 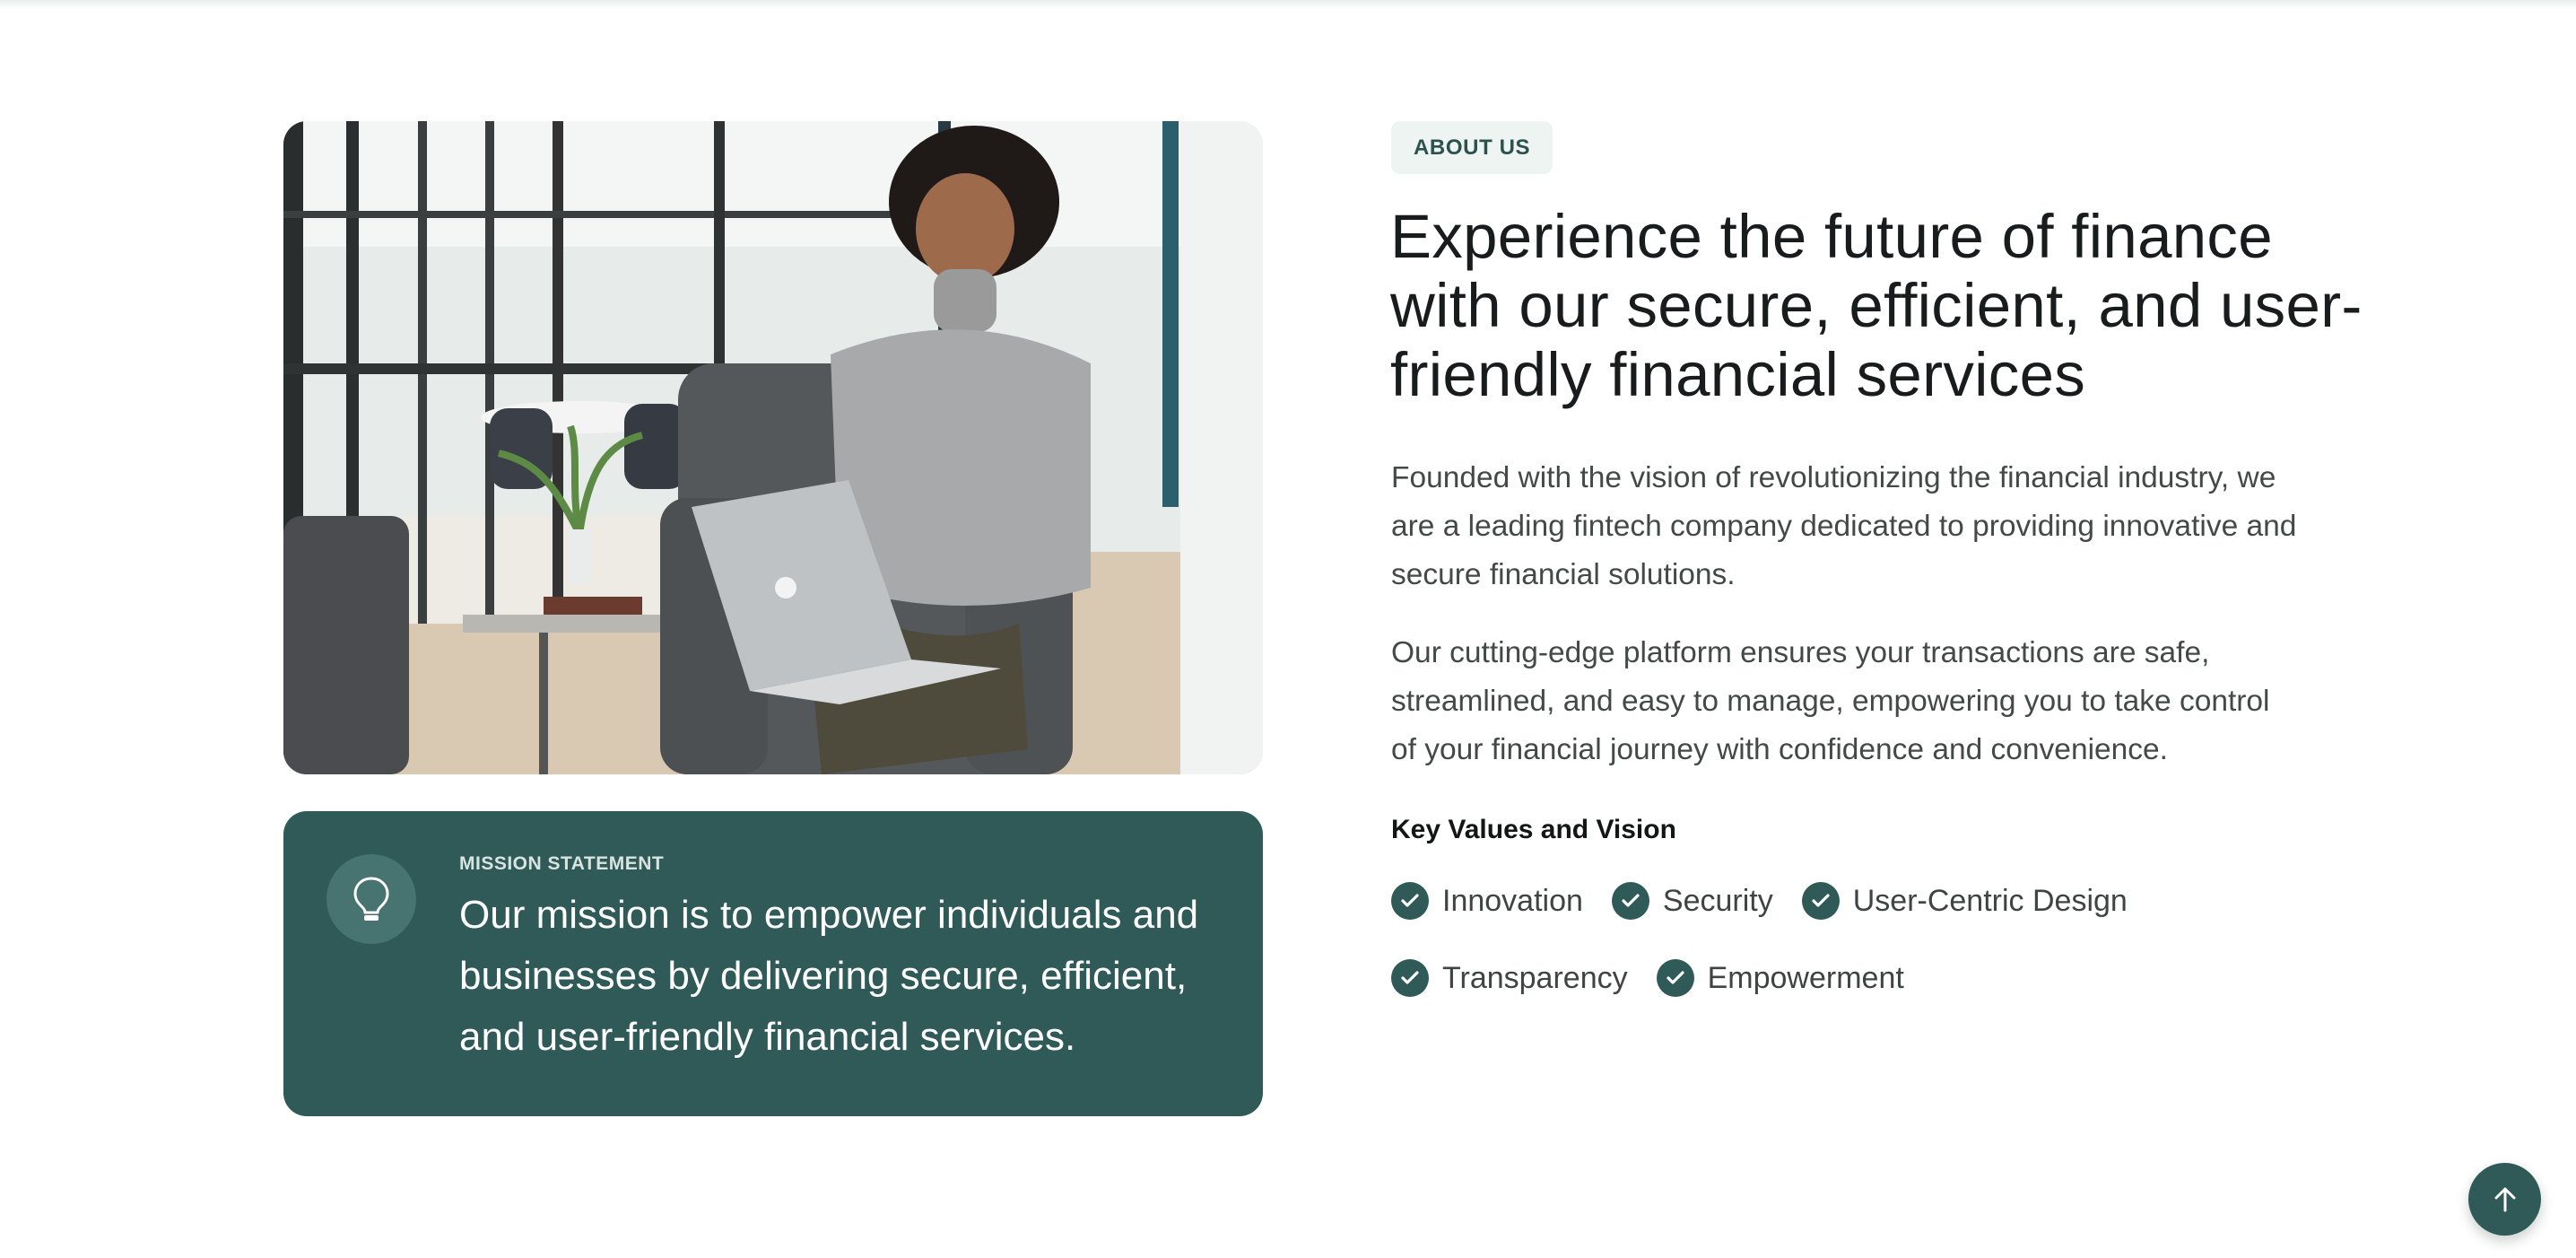 I want to click on value-item-transparency: Transparency, so click(x=1509, y=978).